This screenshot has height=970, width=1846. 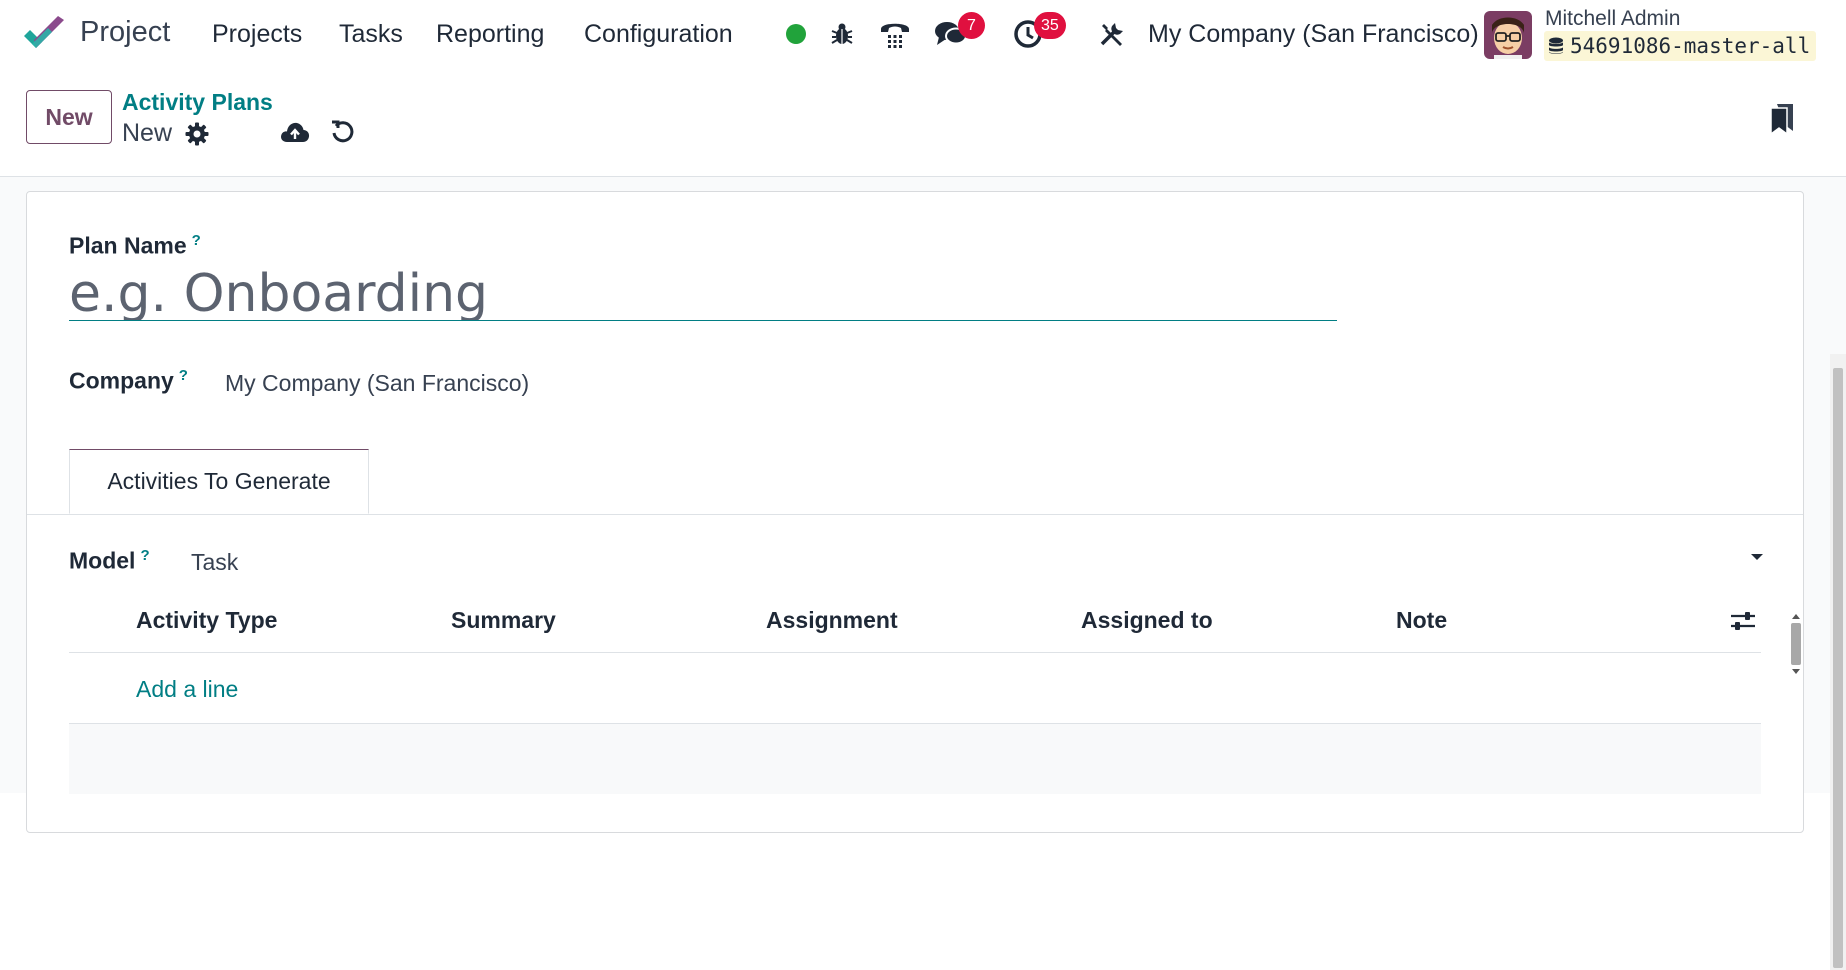 I want to click on page-scrollbar-thumb, so click(x=1838, y=668).